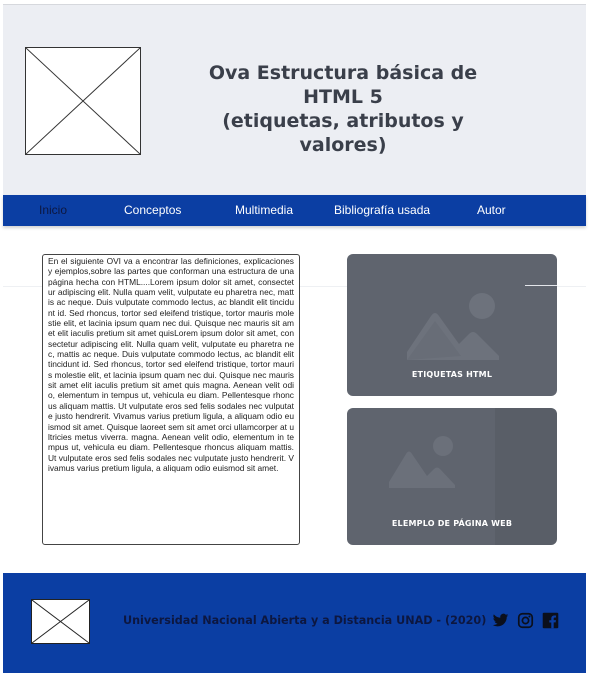 Image resolution: width=589 pixels, height=673 pixels. I want to click on instagram-icon, so click(525, 620).